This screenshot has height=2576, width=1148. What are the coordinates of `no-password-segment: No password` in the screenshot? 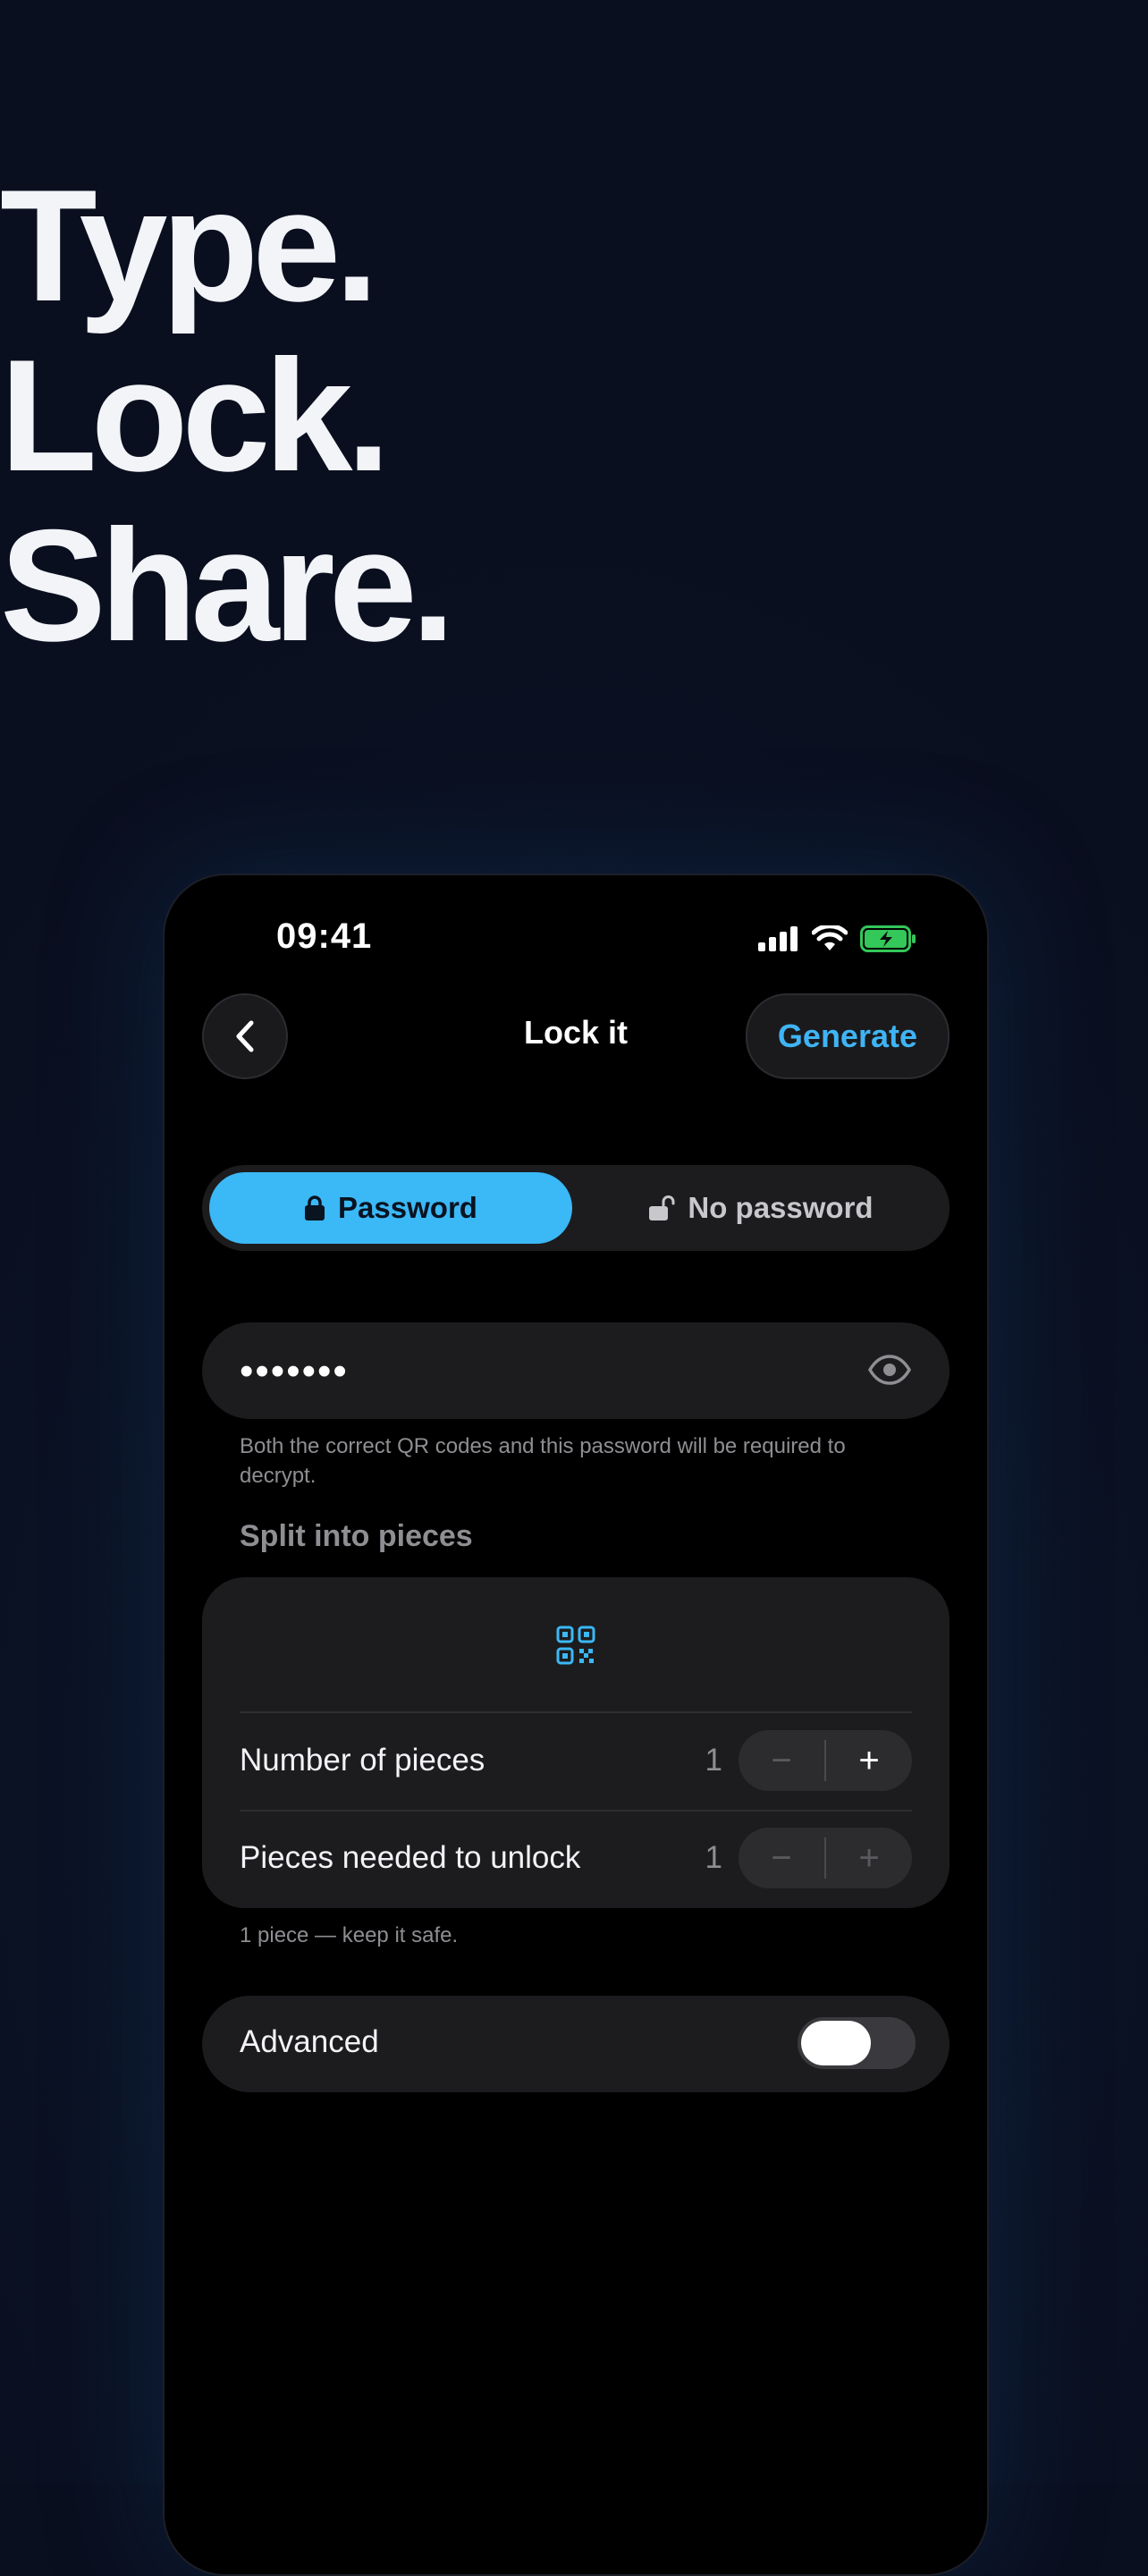 It's located at (760, 1208).